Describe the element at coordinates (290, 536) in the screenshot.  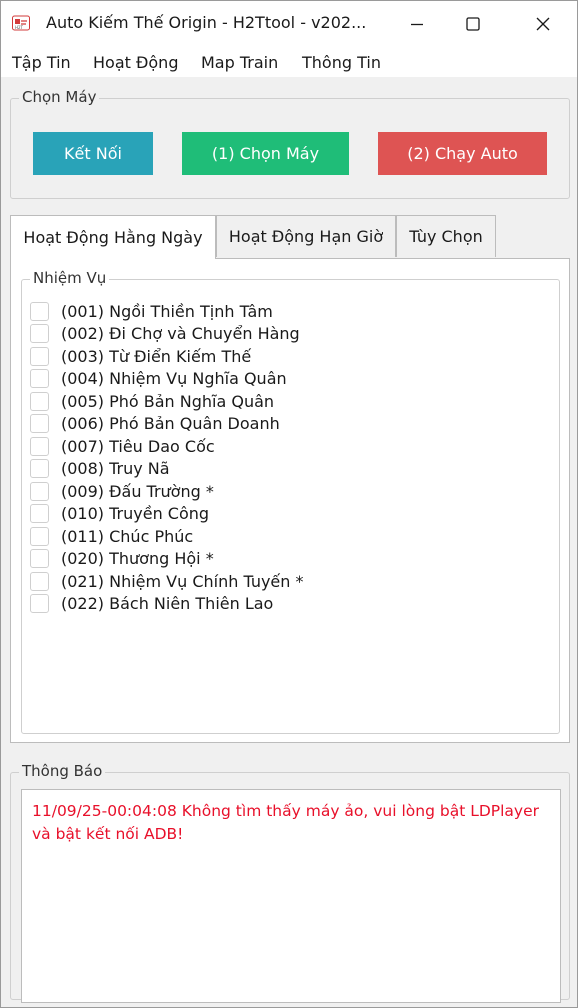
I see `task-row: (011) Chúc Phúc` at that location.